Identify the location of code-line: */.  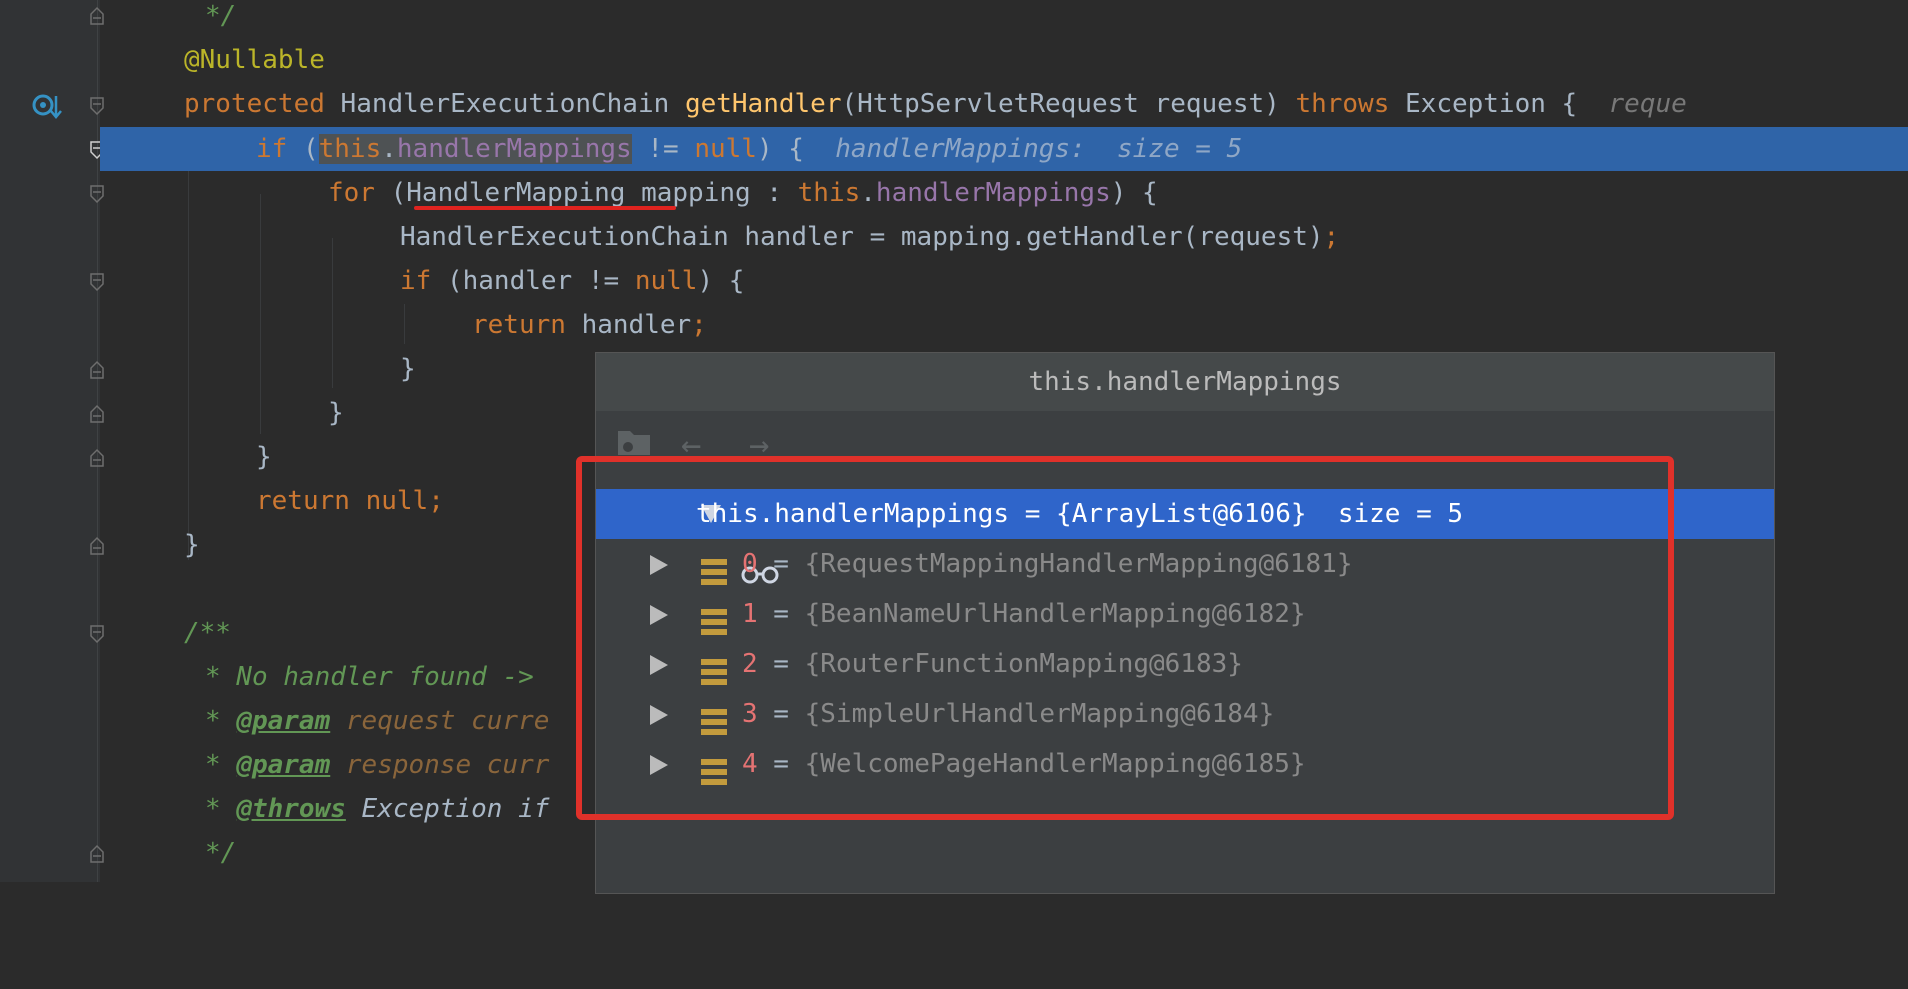
(221, 16).